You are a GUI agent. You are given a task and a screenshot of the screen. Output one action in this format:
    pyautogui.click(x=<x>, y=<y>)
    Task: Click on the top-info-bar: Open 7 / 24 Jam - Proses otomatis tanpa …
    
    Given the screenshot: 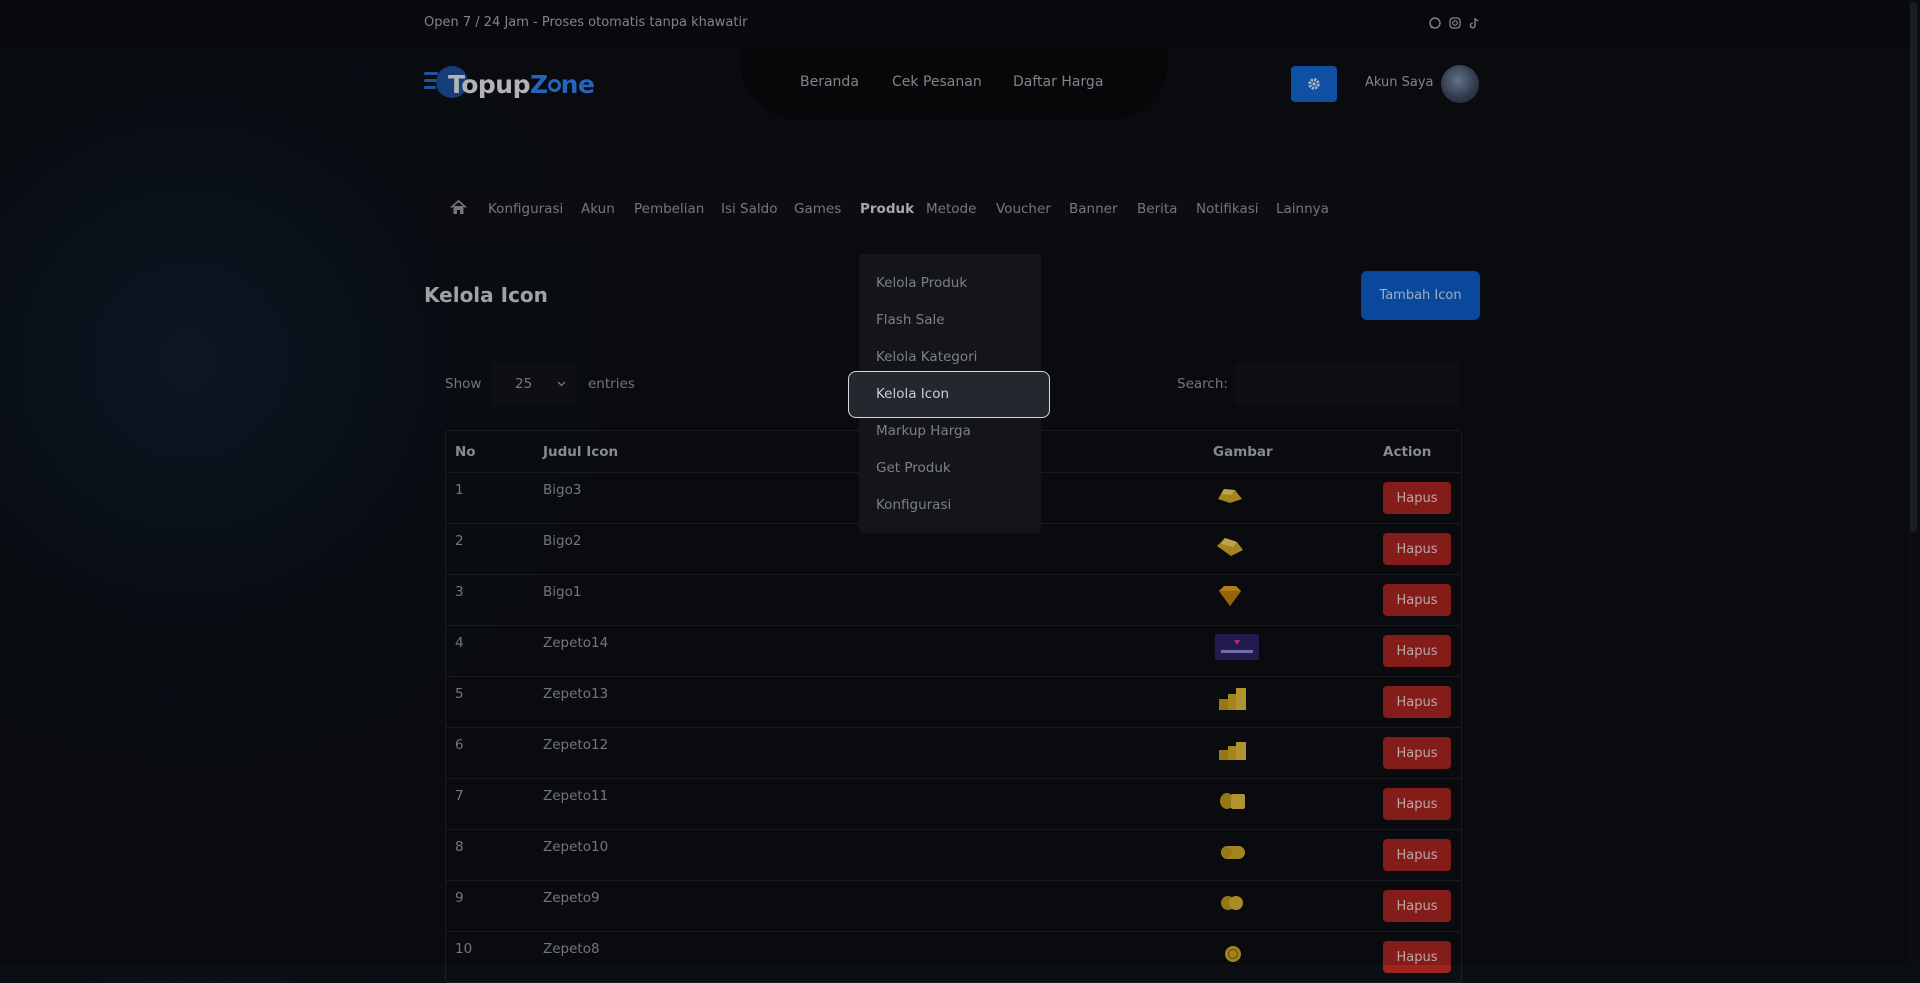 What is the action you would take?
    pyautogui.click(x=960, y=24)
    